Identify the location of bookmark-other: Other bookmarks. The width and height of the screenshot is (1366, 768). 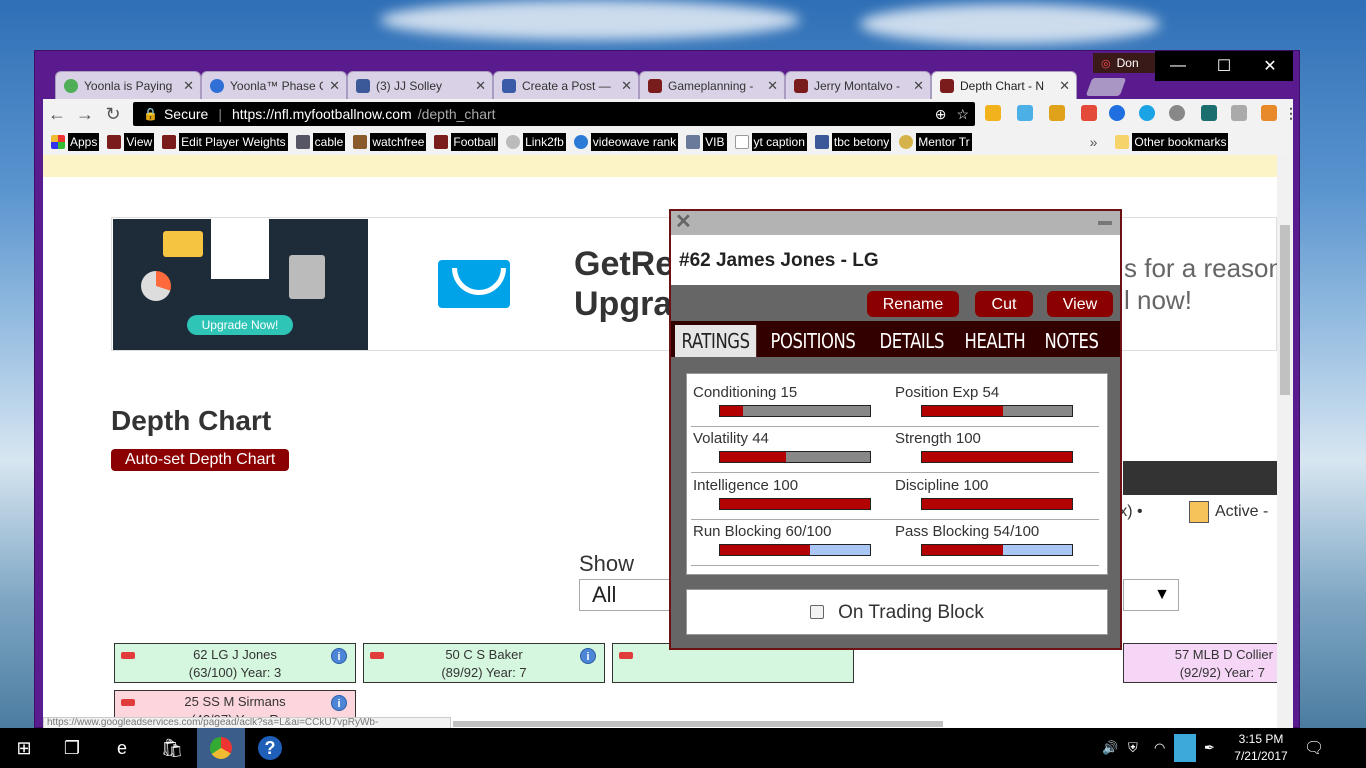
(1172, 142).